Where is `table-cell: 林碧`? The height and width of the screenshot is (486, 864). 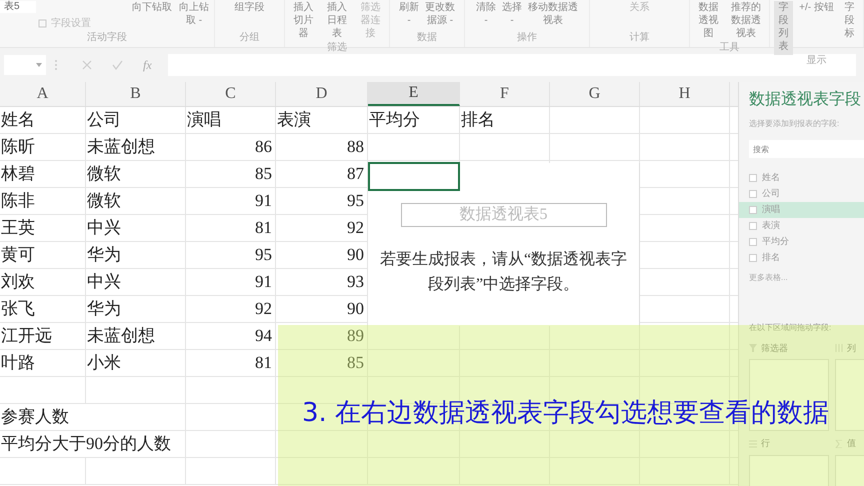
table-cell: 林碧 is located at coordinates (43, 174).